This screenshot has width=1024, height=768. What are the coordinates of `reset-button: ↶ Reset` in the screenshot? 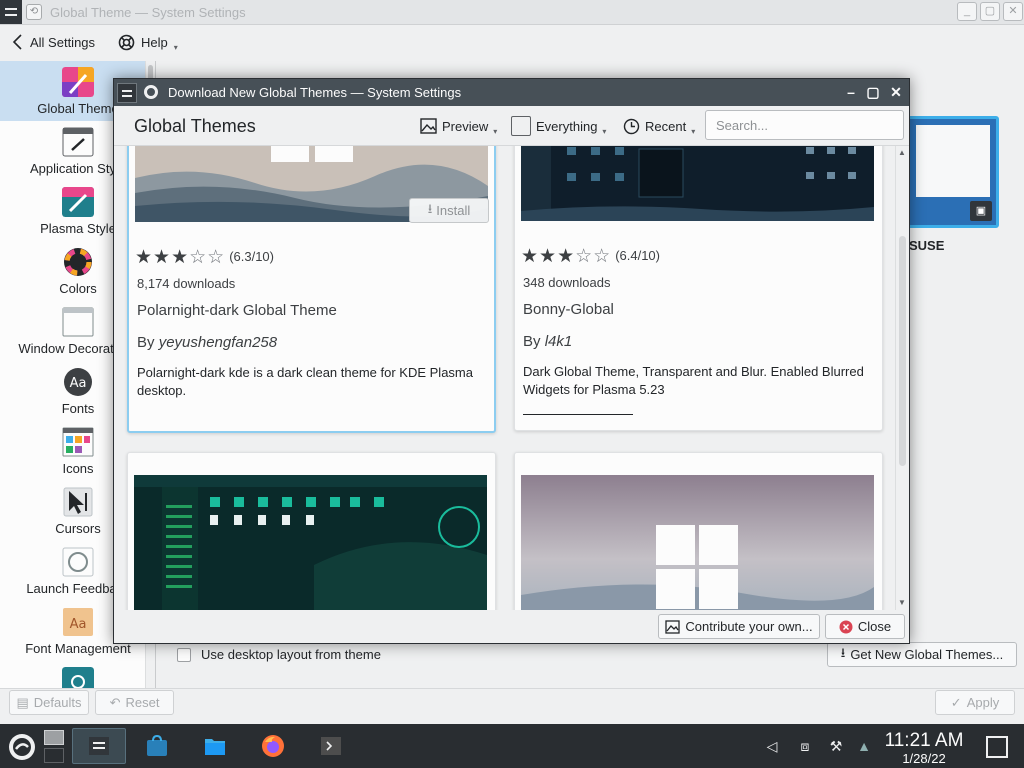 It's located at (134, 702).